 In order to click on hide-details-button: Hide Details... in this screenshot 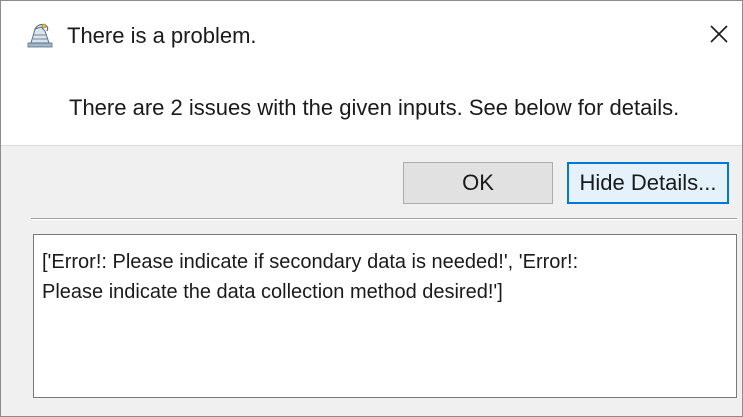, I will do `click(648, 183)`.